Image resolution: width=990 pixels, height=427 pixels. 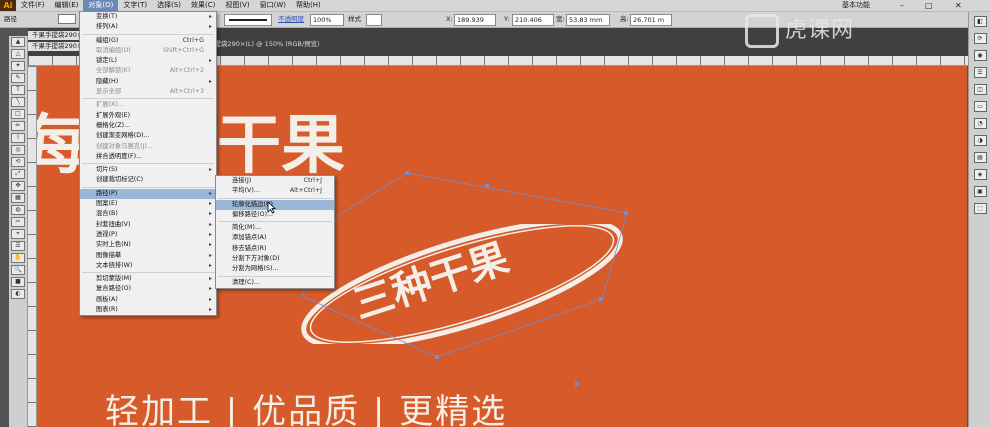 I want to click on menu-3: 文字(T), so click(x=135, y=5).